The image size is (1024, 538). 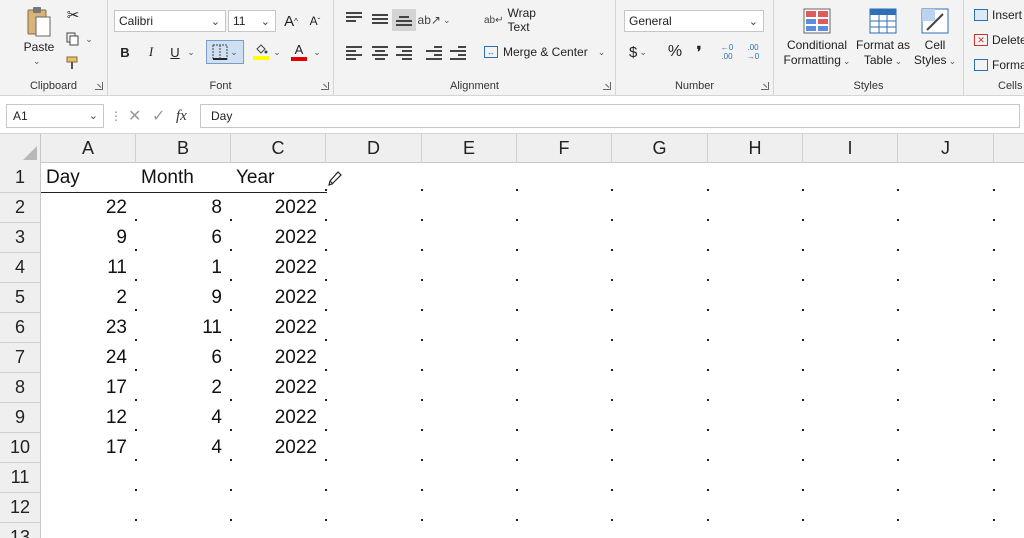 I want to click on conditional-formatting-button: Conditional Formatting ⌄, so click(x=817, y=38).